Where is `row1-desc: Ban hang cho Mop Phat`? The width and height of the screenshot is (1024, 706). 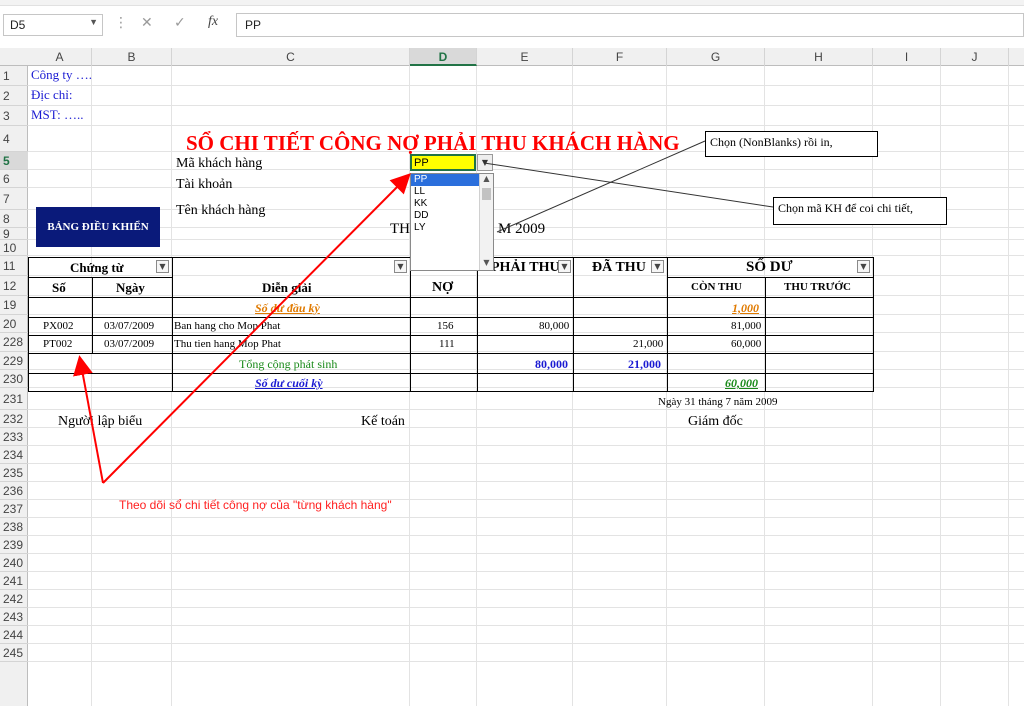
row1-desc: Ban hang cho Mop Phat is located at coordinates (227, 326).